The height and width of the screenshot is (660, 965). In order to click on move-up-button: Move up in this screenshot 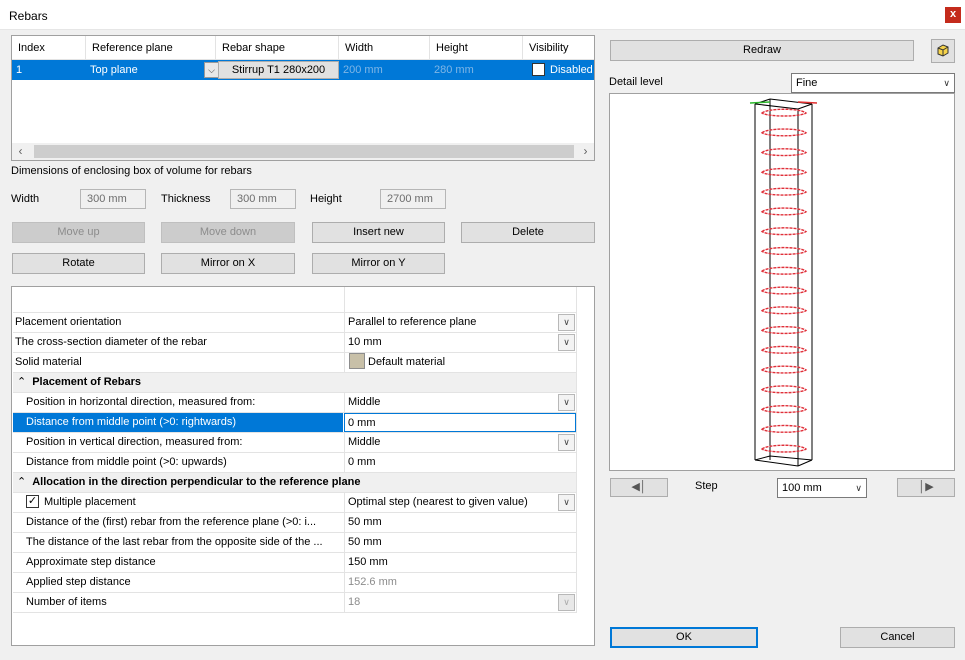, I will do `click(78, 232)`.